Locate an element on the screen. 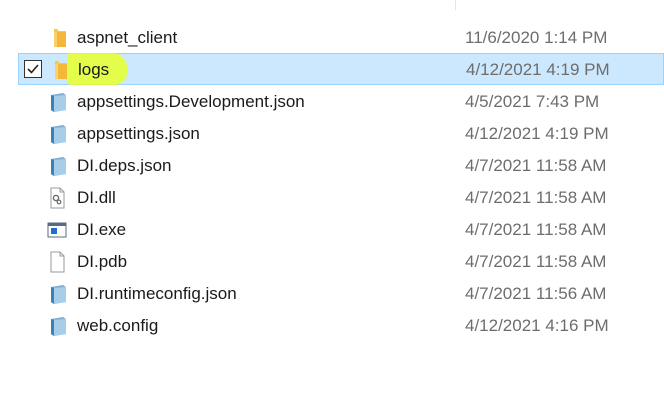 The height and width of the screenshot is (408, 664). file-row-di-runtimeconfig: DI.runtimeconfig.json 4/7/2021 11:56 AM is located at coordinates (341, 294).